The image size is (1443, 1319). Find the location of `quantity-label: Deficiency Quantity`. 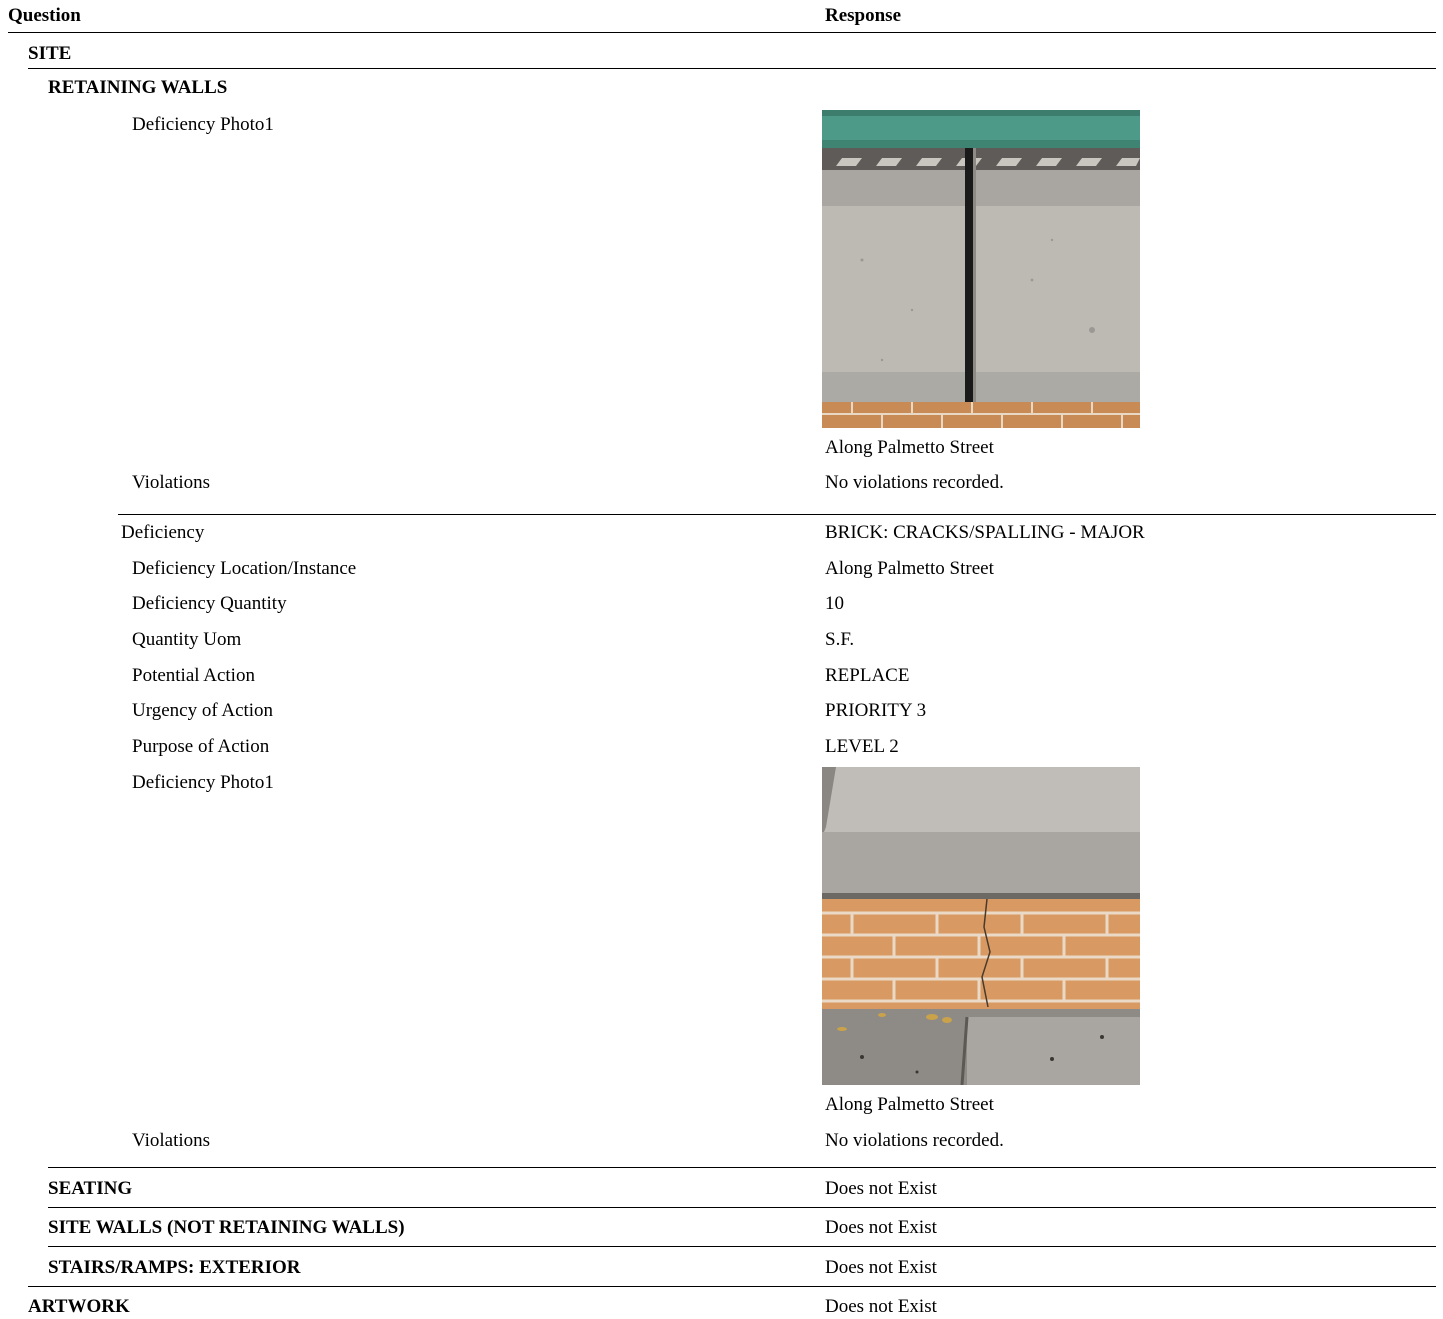

quantity-label: Deficiency Quantity is located at coordinates (209, 603).